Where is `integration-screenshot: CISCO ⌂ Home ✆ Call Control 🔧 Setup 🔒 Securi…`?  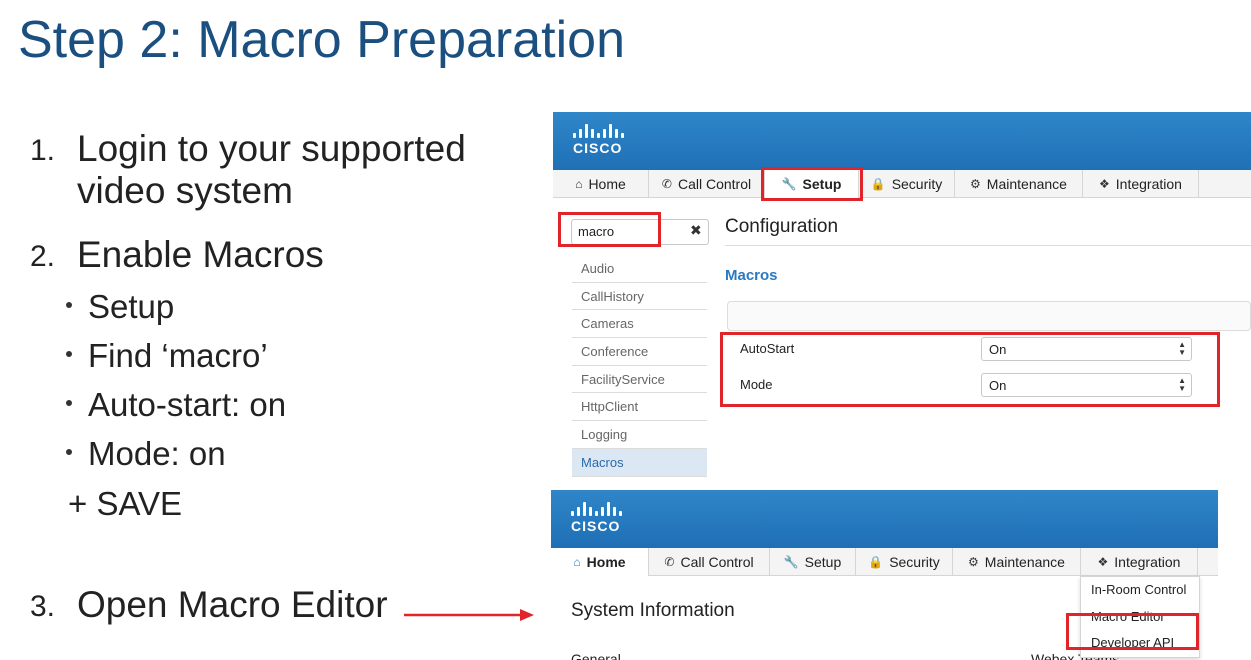
integration-screenshot: CISCO ⌂ Home ✆ Call Control 🔧 Setup 🔒 Securi… is located at coordinates (884, 575).